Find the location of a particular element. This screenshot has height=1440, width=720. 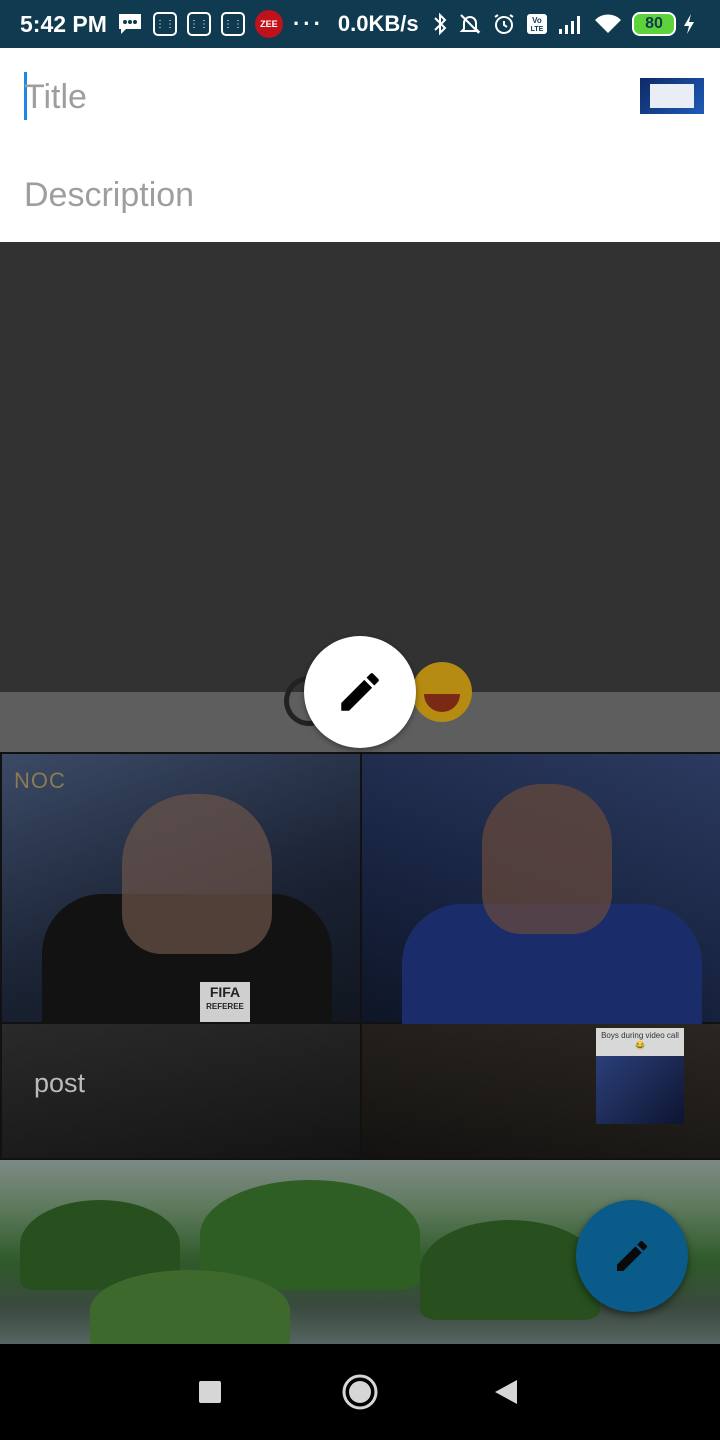

emoji-image is located at coordinates (442, 692).